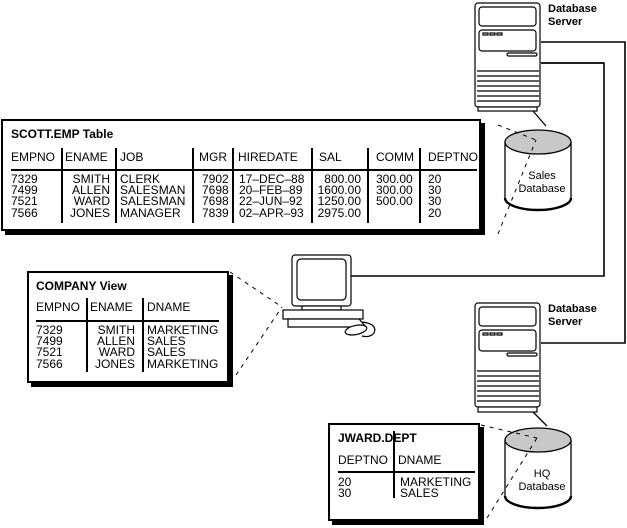  Describe the element at coordinates (394, 201) in the screenshot. I see `table-cell: 500.00` at that location.